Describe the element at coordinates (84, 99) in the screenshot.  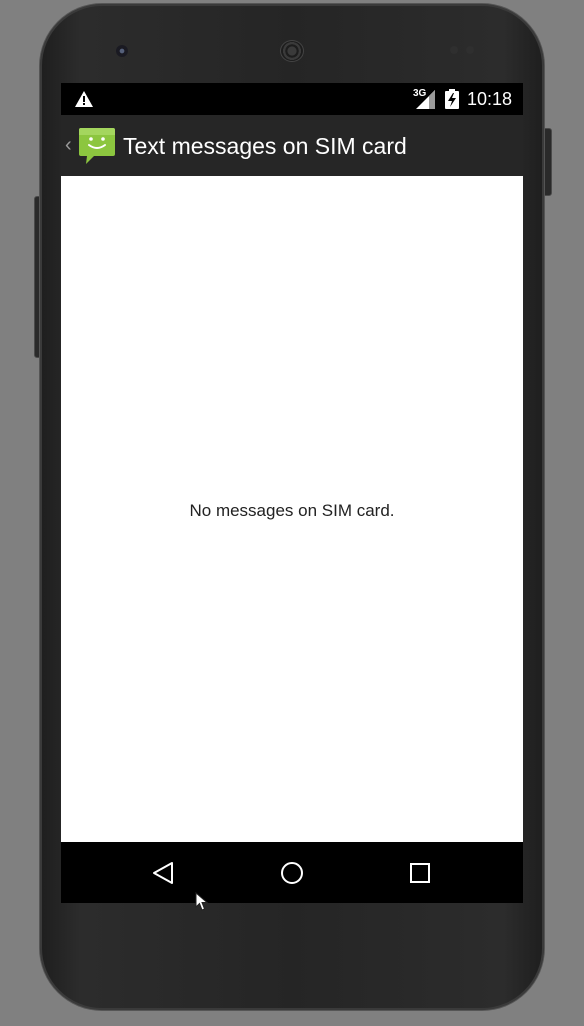
I see `warning-icon` at that location.